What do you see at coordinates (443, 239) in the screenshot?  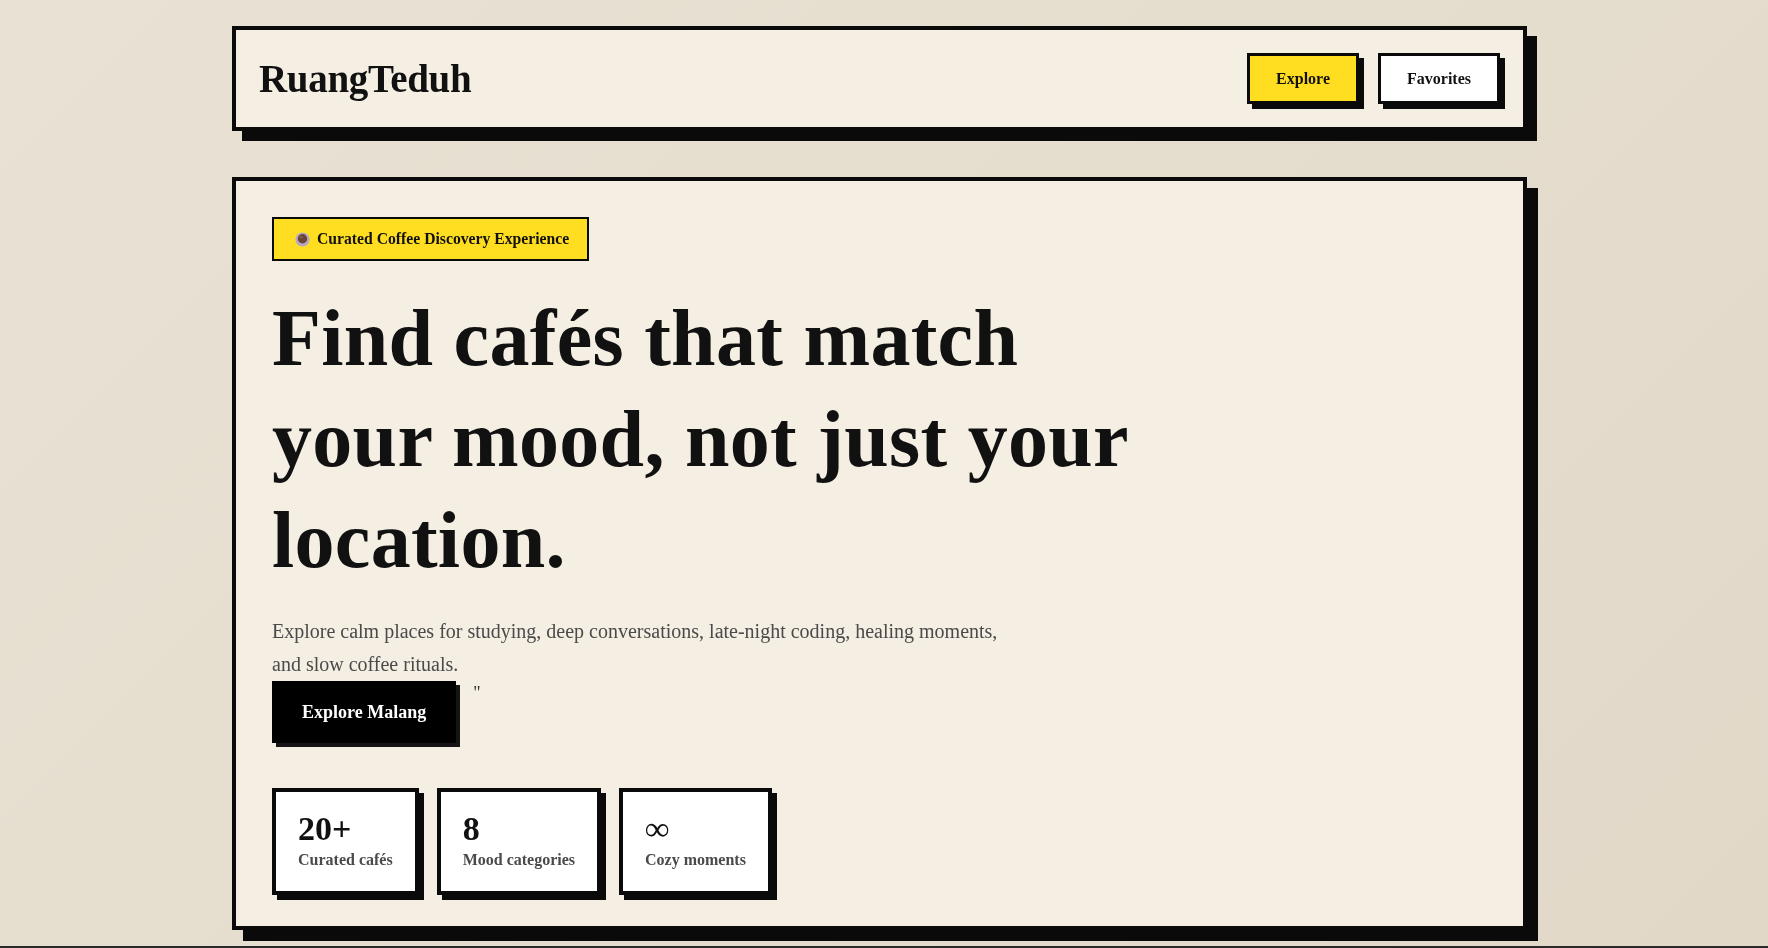 I see `badge-text: Curated Coffee Discovery Experience` at bounding box center [443, 239].